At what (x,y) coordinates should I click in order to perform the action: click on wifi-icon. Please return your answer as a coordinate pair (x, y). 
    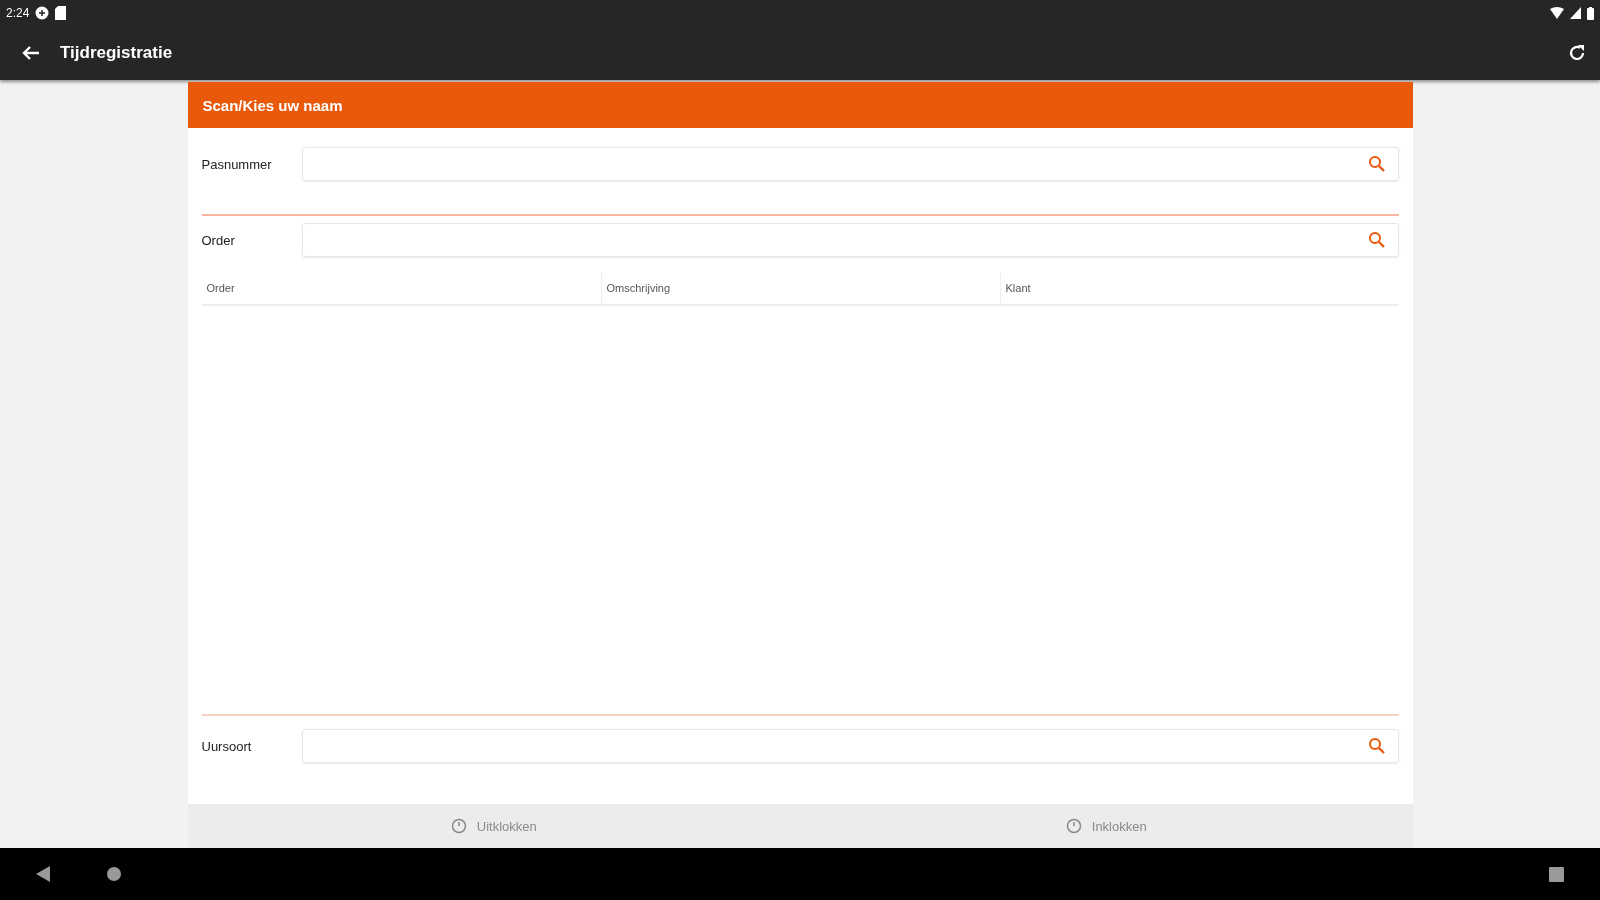
    Looking at the image, I should click on (1557, 13).